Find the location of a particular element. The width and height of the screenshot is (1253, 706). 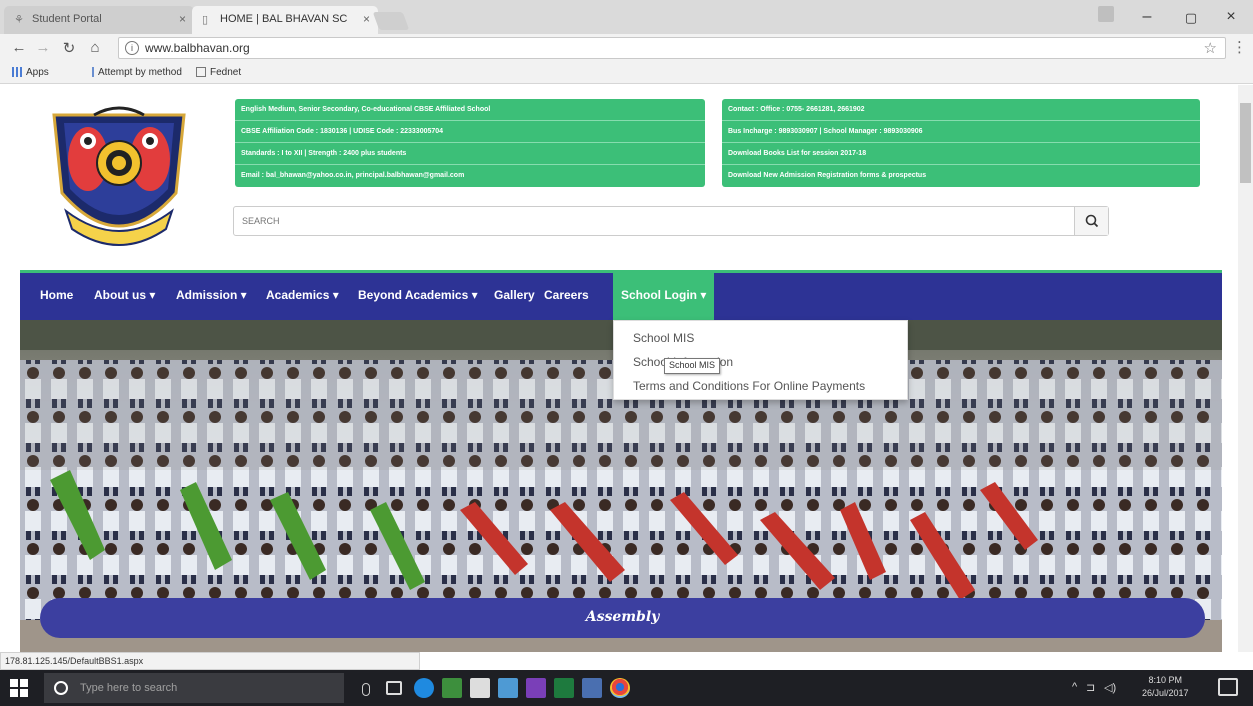

system-clock: 8:10 PM 26/Jul/2017 is located at coordinates (1165, 687).